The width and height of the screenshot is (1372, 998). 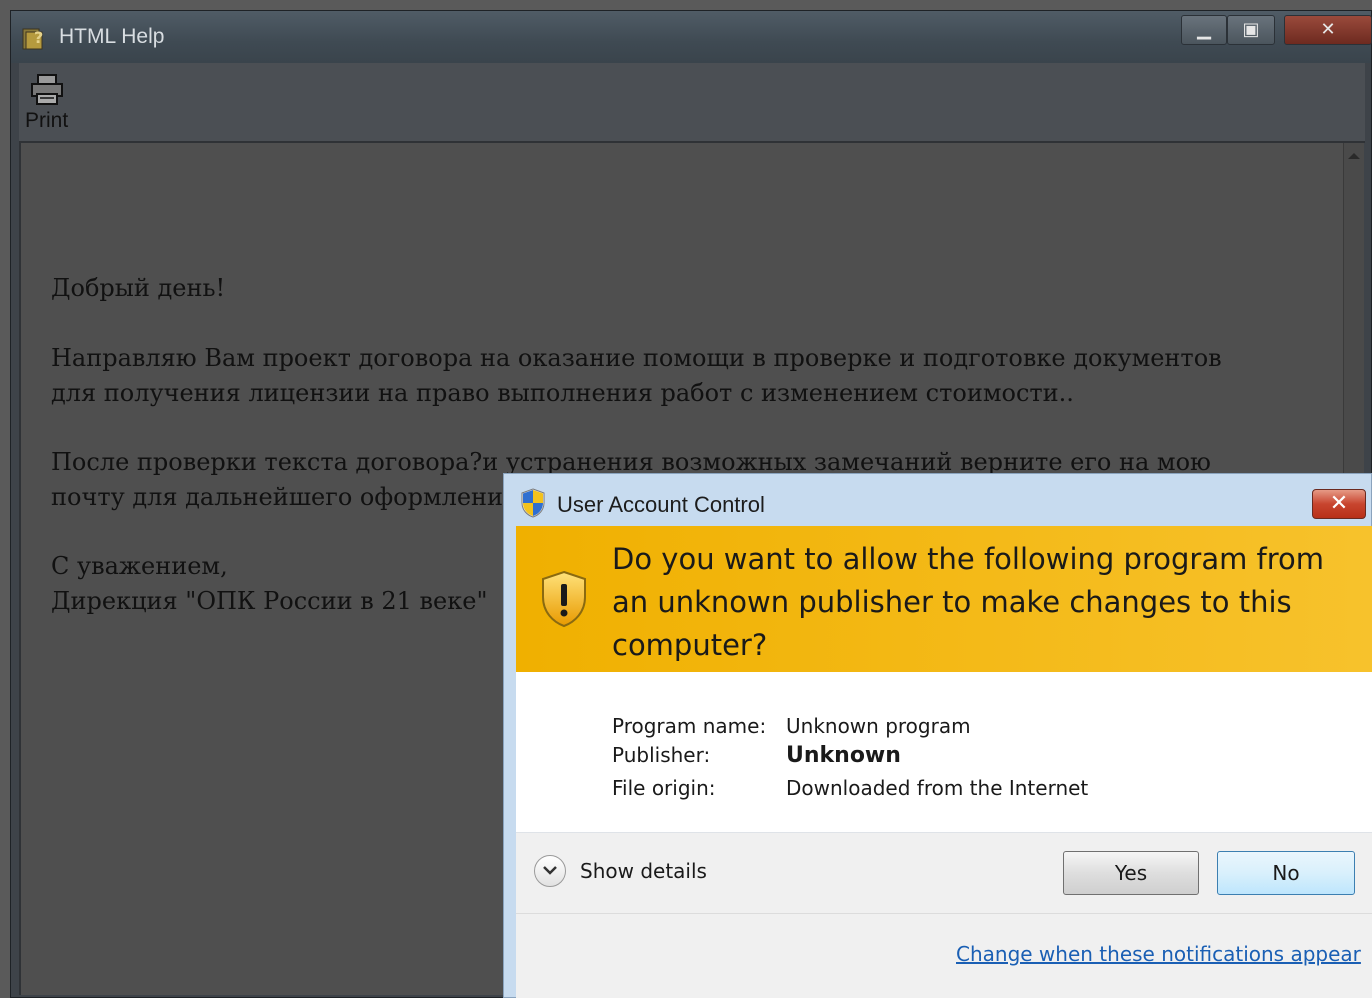 I want to click on yes-button: Yes, so click(x=1131, y=873).